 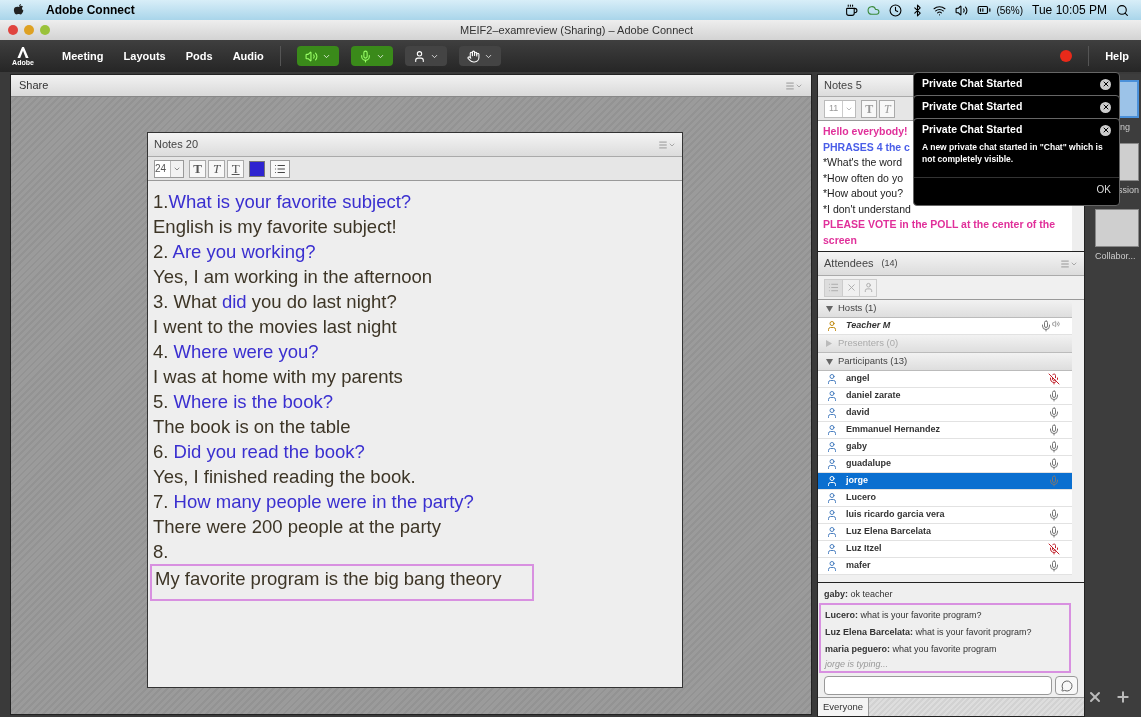 What do you see at coordinates (849, 264) in the screenshot?
I see `pod-title: Attendees` at bounding box center [849, 264].